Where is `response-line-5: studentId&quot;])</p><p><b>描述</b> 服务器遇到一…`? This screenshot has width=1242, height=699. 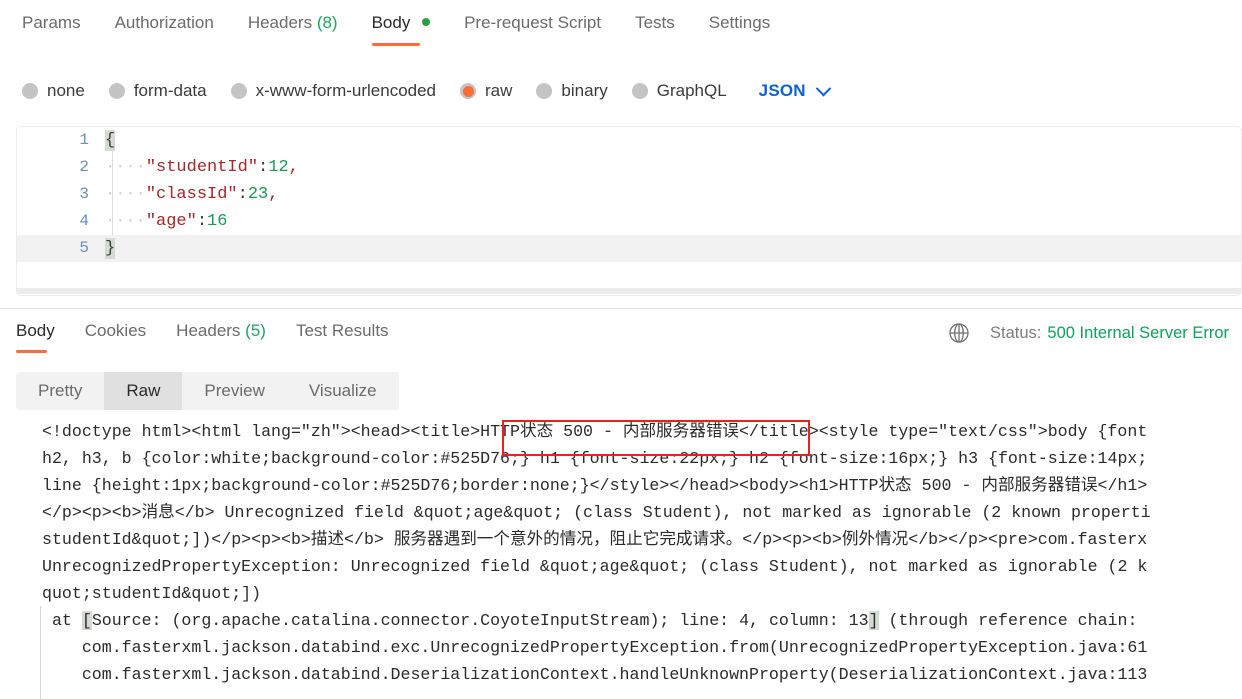 response-line-5: studentId&quot;])</p><p><b>描述</b> 服务器遇到一… is located at coordinates (595, 539).